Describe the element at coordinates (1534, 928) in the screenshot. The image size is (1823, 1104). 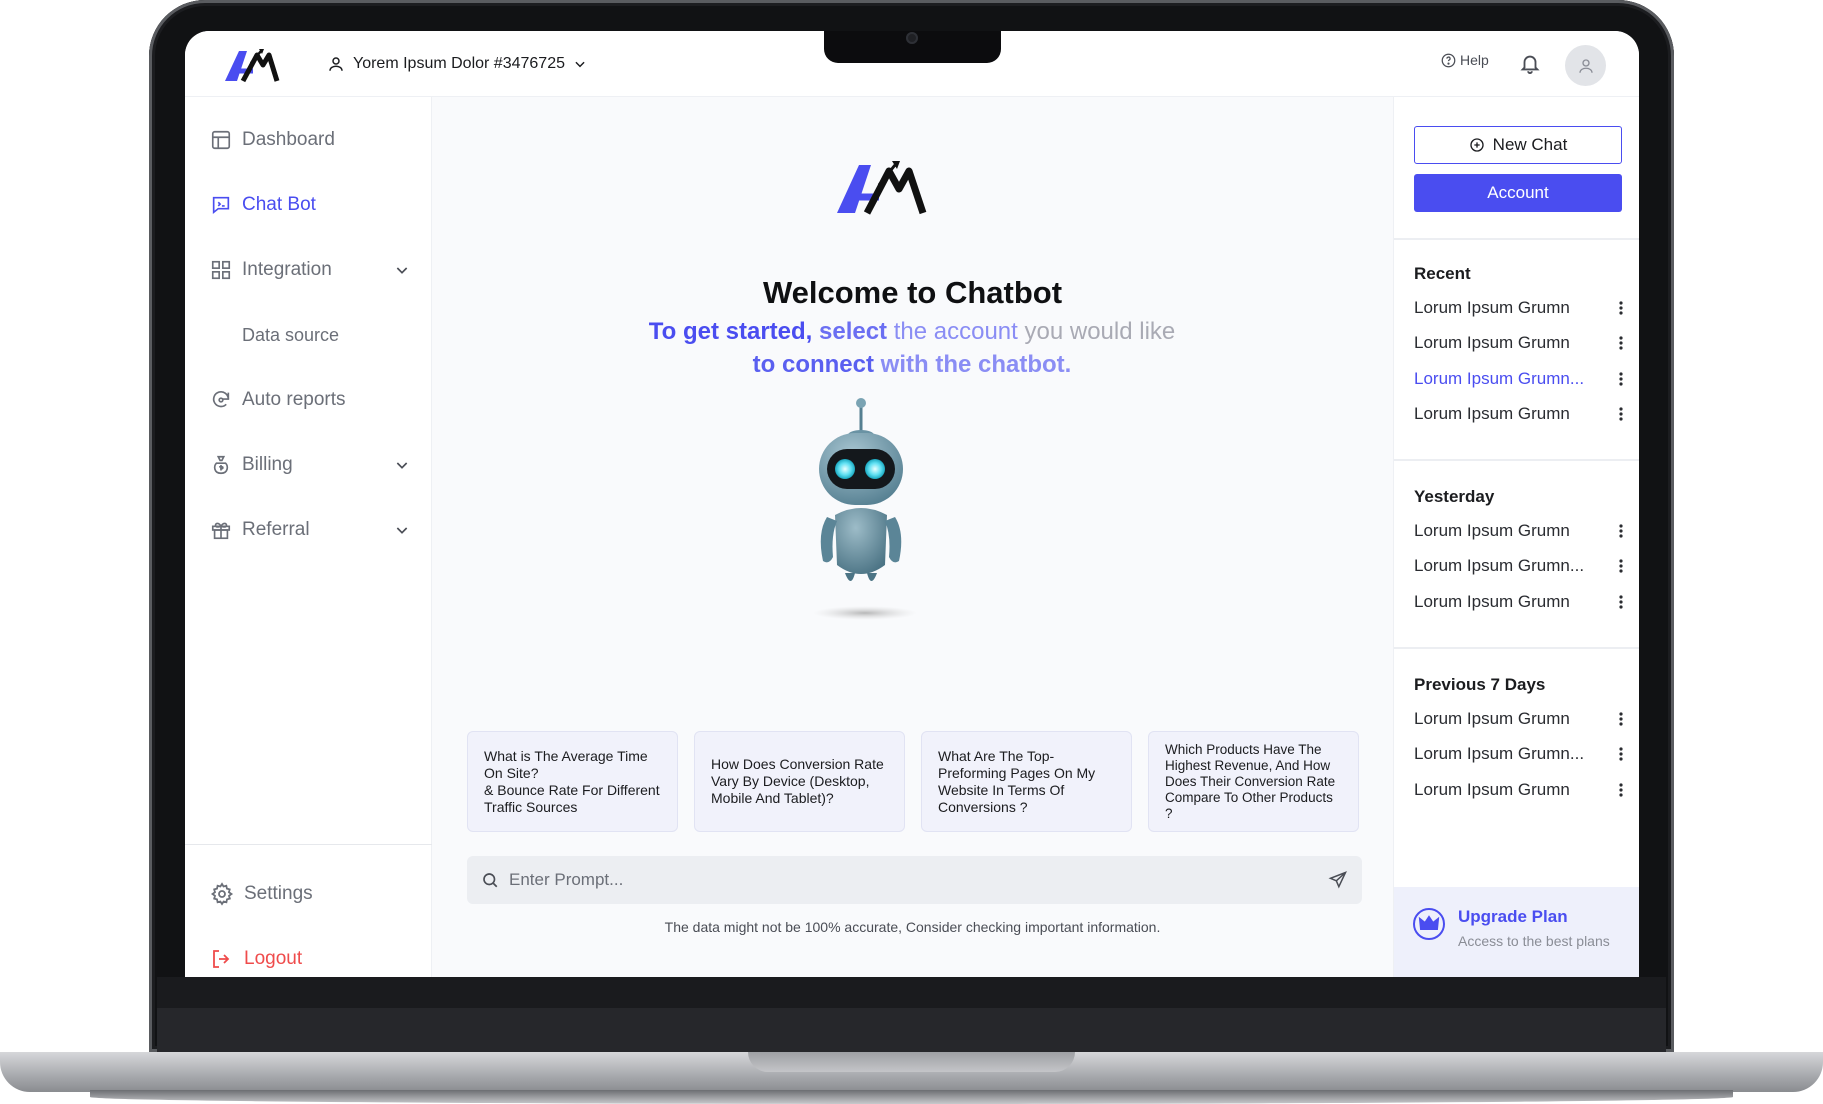
I see `upgrade-text: Upgrade Plan Access to the best plans` at that location.